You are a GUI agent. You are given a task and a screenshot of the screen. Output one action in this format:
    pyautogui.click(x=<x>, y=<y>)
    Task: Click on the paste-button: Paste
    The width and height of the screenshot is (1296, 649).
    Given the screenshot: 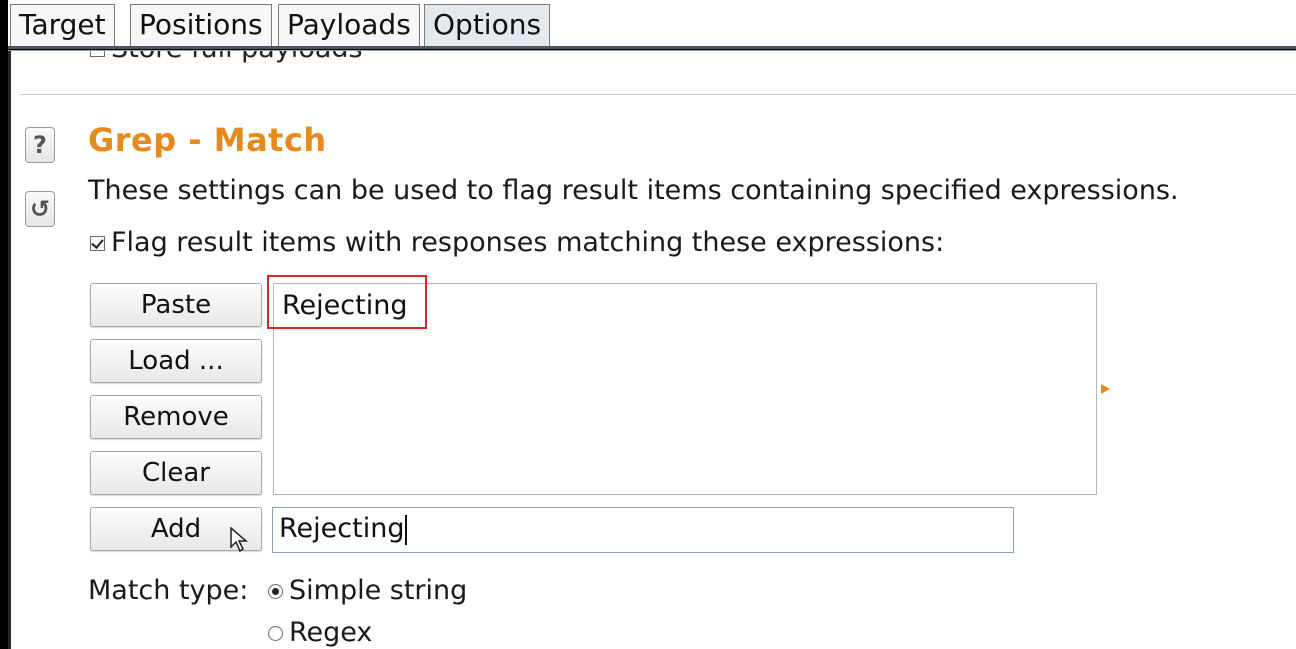 What is the action you would take?
    pyautogui.click(x=176, y=305)
    